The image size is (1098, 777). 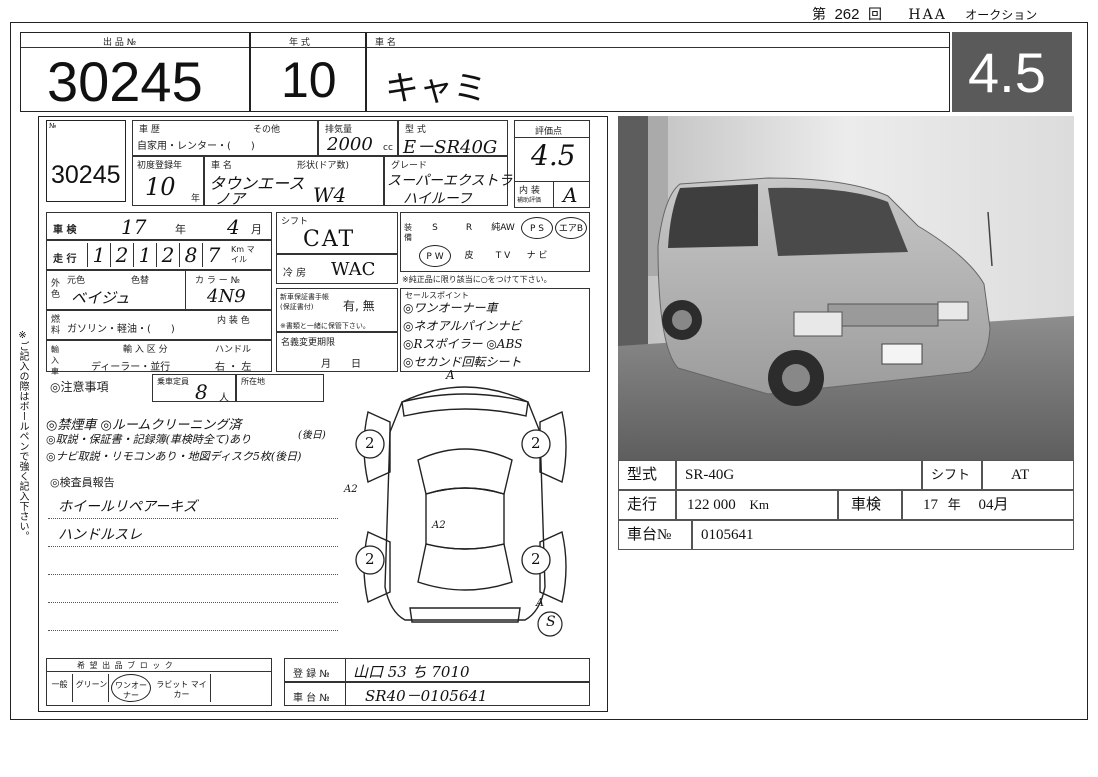 What do you see at coordinates (551, 622) in the screenshot?
I see `mark-s: S` at bounding box center [551, 622].